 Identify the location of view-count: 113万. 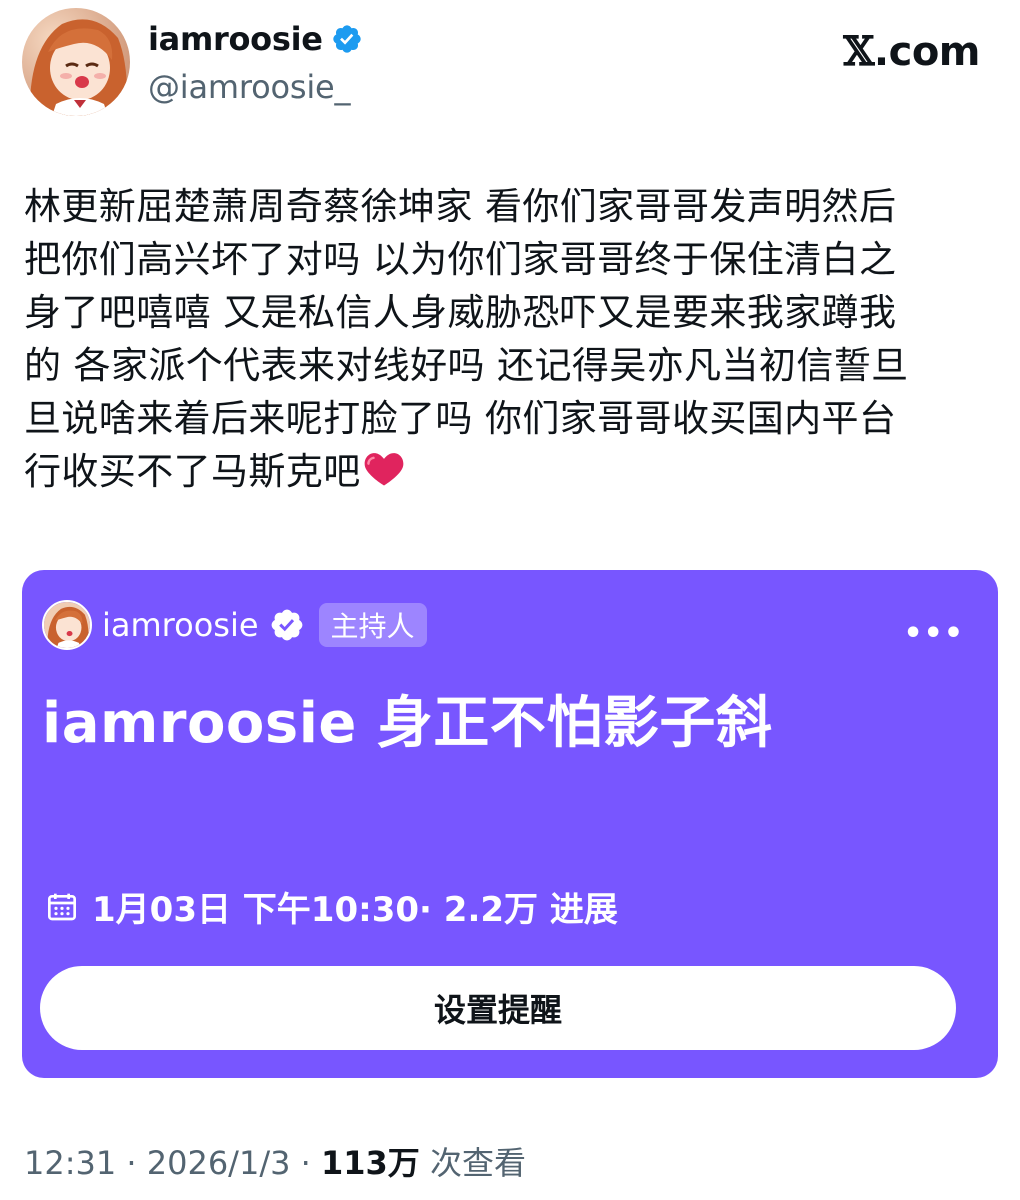
(370, 1163).